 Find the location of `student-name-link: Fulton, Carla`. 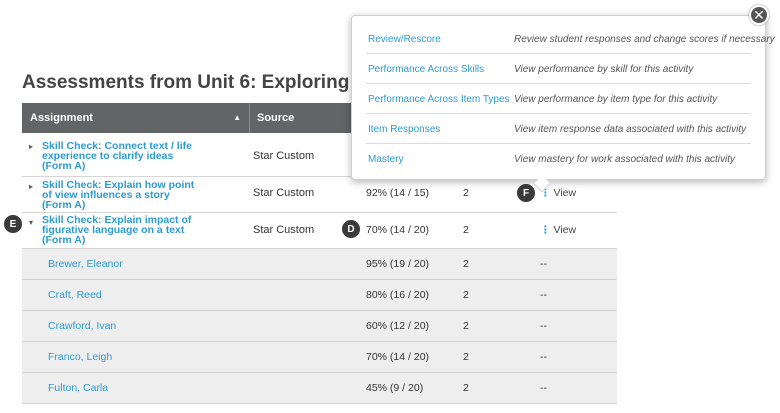

student-name-link: Fulton, Carla is located at coordinates (78, 388).